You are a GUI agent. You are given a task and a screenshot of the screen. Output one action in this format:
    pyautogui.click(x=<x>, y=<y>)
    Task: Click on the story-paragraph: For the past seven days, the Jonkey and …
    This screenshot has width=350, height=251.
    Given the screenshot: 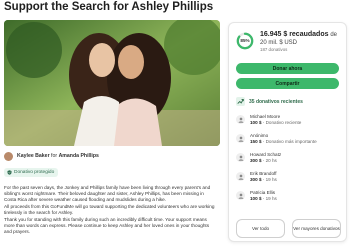 What is the action you would take?
    pyautogui.click(x=107, y=193)
    